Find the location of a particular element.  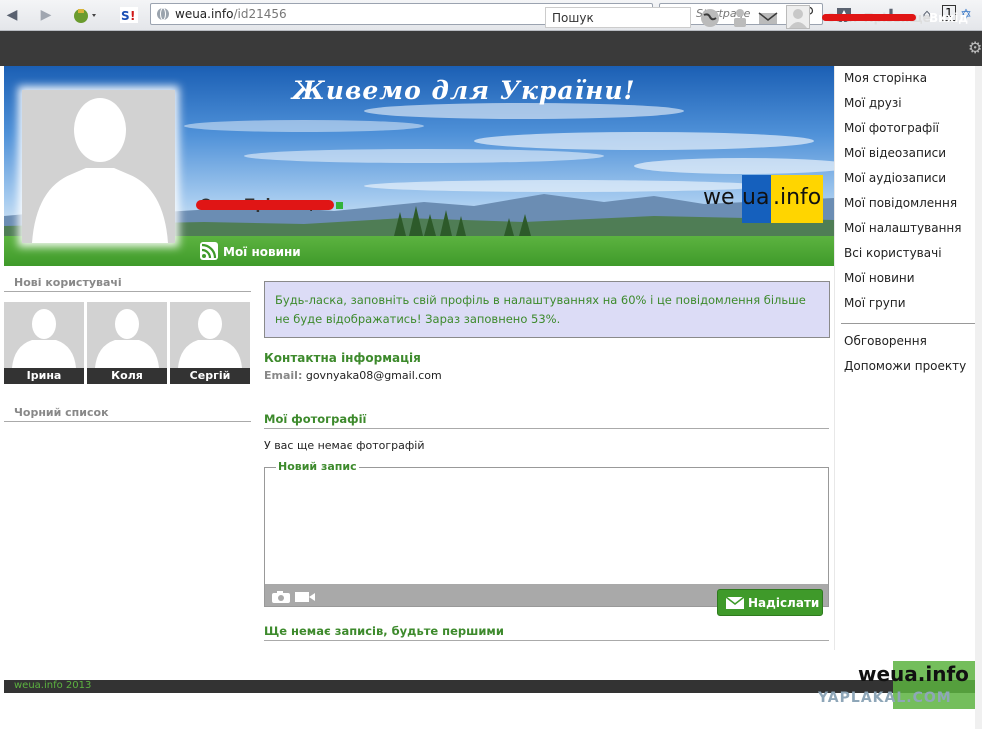

site-search-input is located at coordinates (618, 17).